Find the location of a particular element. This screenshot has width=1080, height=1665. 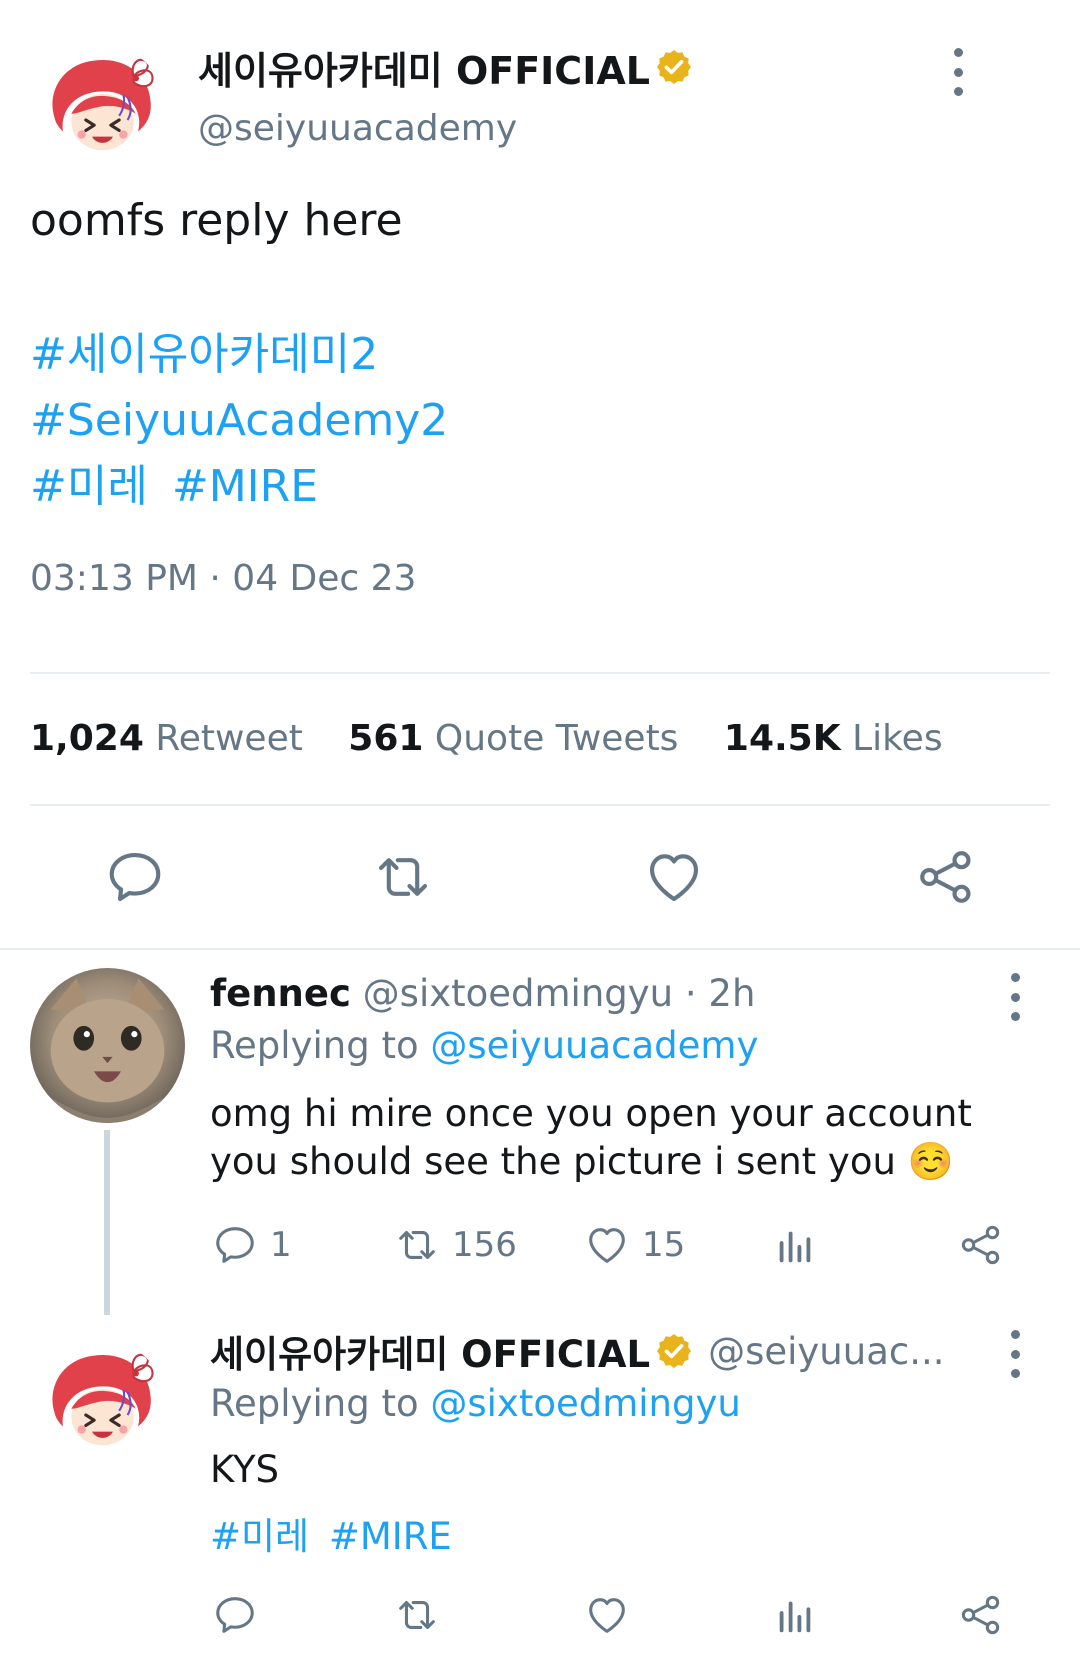

retweet-count: 156 is located at coordinates (484, 1245).